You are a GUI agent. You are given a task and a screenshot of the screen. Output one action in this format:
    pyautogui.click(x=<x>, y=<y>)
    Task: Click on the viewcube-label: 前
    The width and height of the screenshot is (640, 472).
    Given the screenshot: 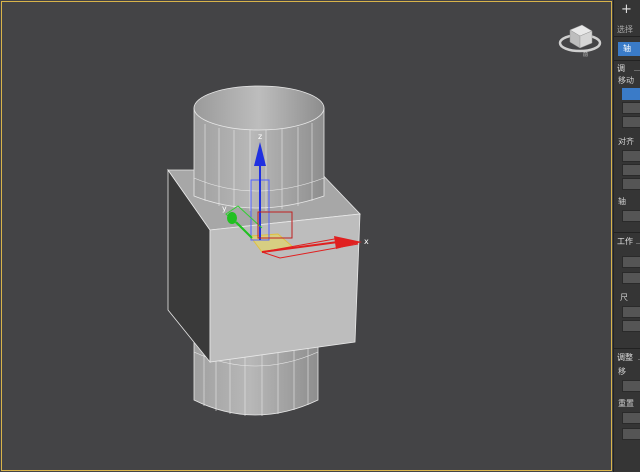 What is the action you would take?
    pyautogui.click(x=585, y=54)
    